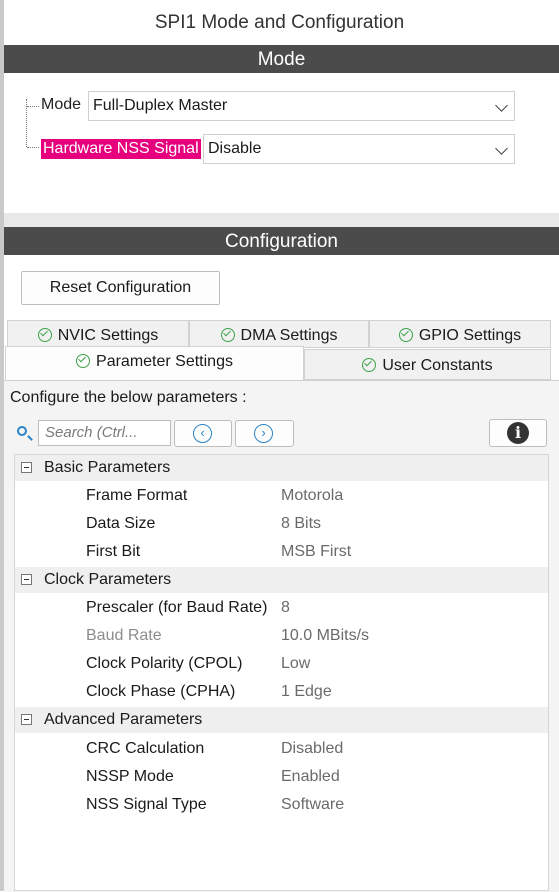  Describe the element at coordinates (121, 523) in the screenshot. I see `param-name: Data Size` at that location.